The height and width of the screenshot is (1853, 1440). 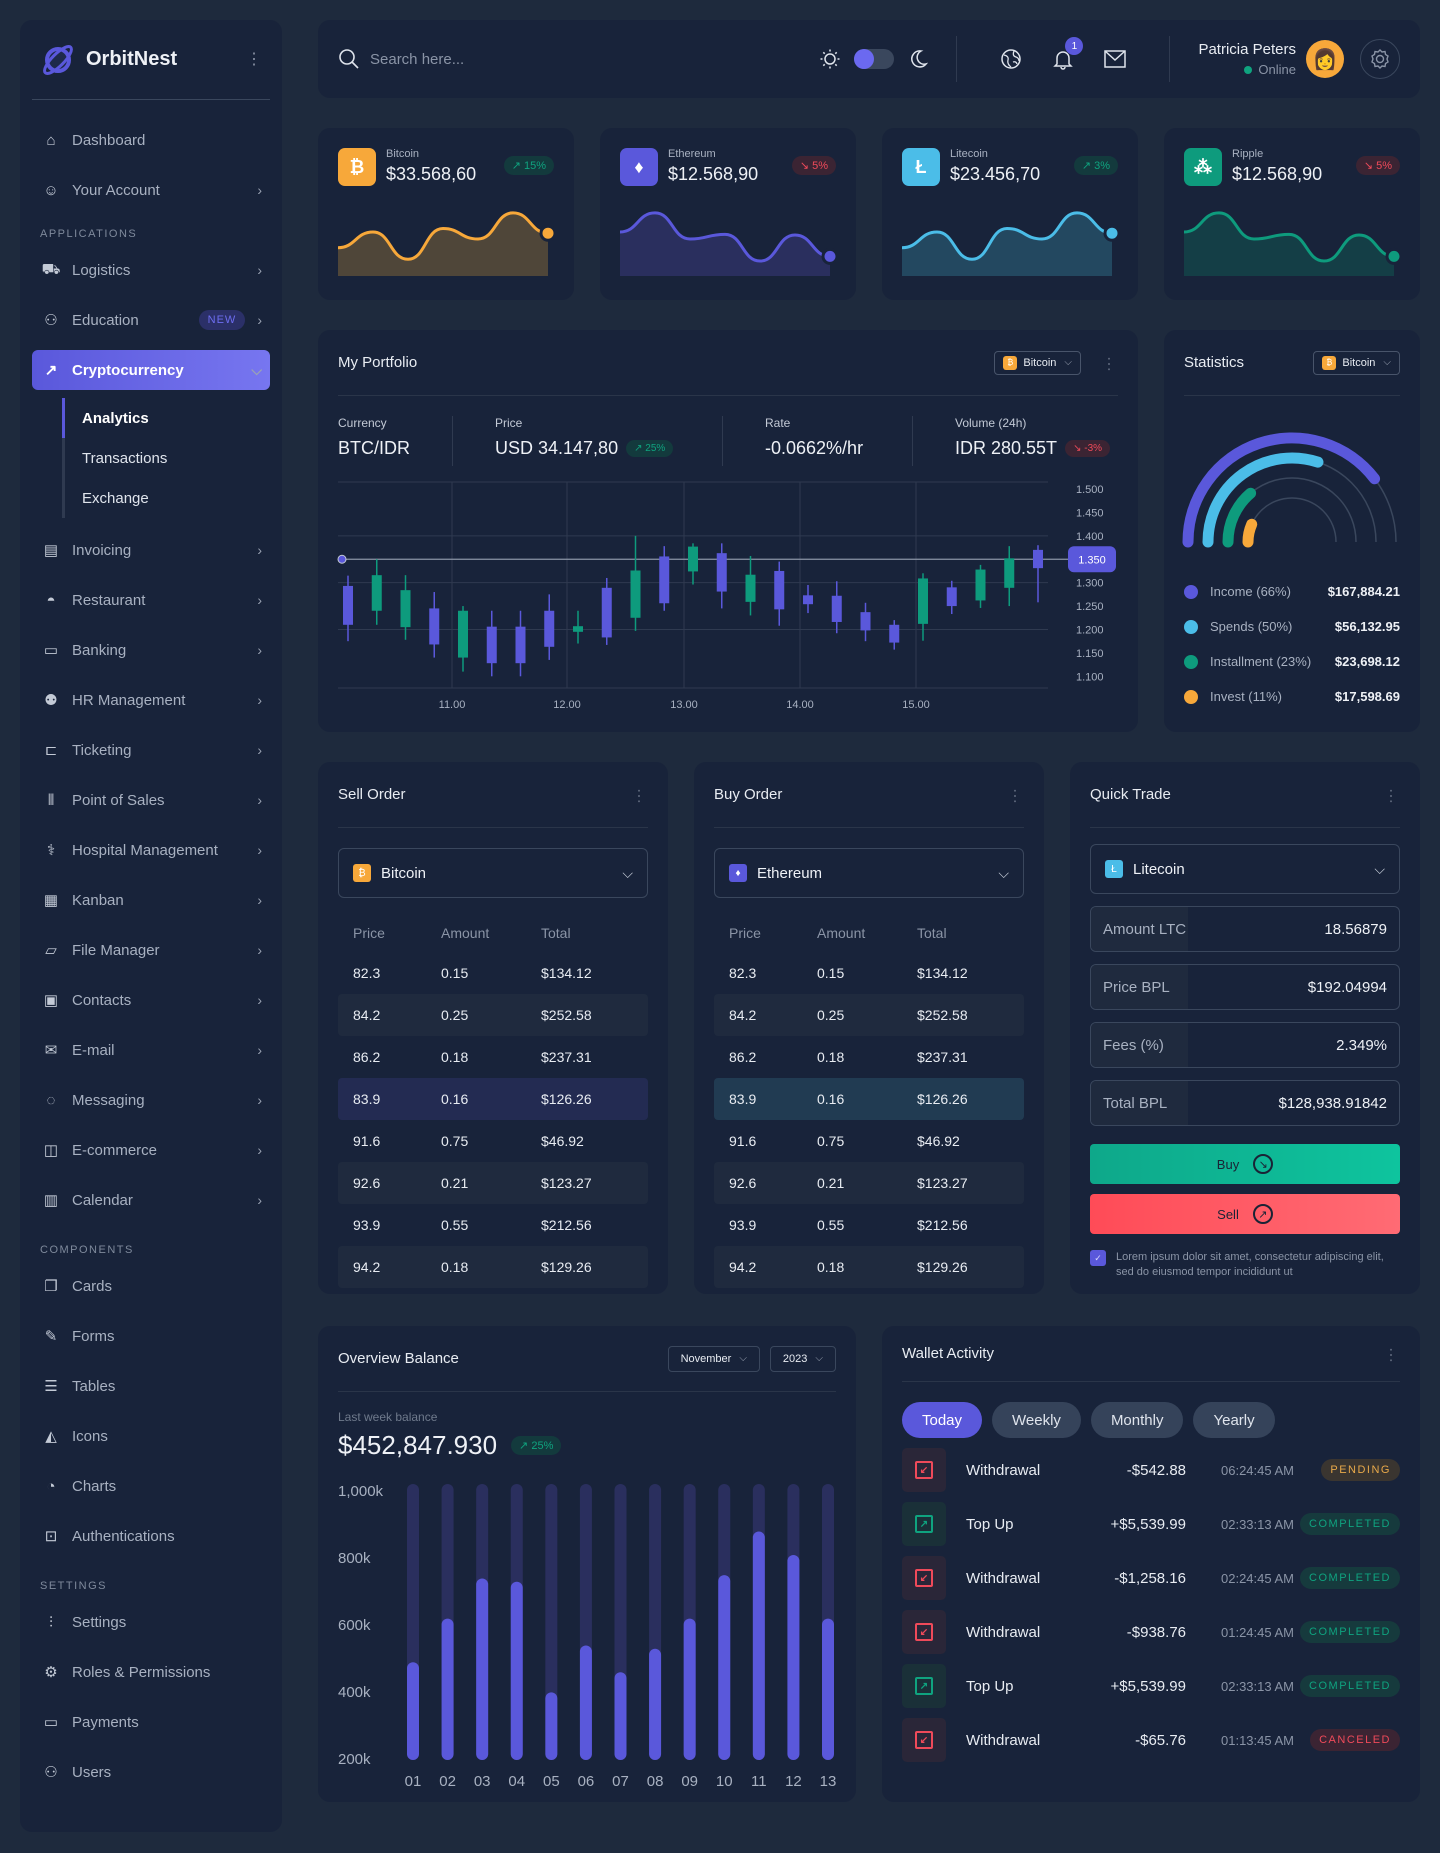 What do you see at coordinates (151, 800) in the screenshot?
I see `sidebar-item-point-of-sales: ⦀ Point of Sales ›` at bounding box center [151, 800].